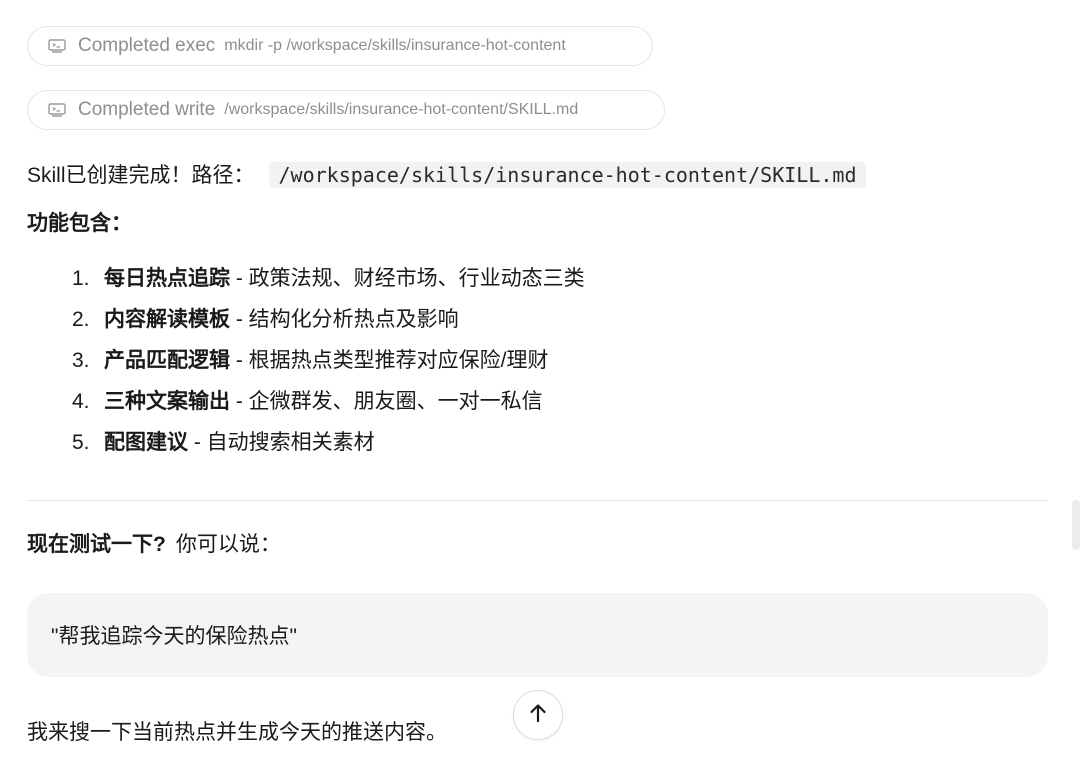  Describe the element at coordinates (147, 109) in the screenshot. I see `tool-call-status: Completed write` at that location.